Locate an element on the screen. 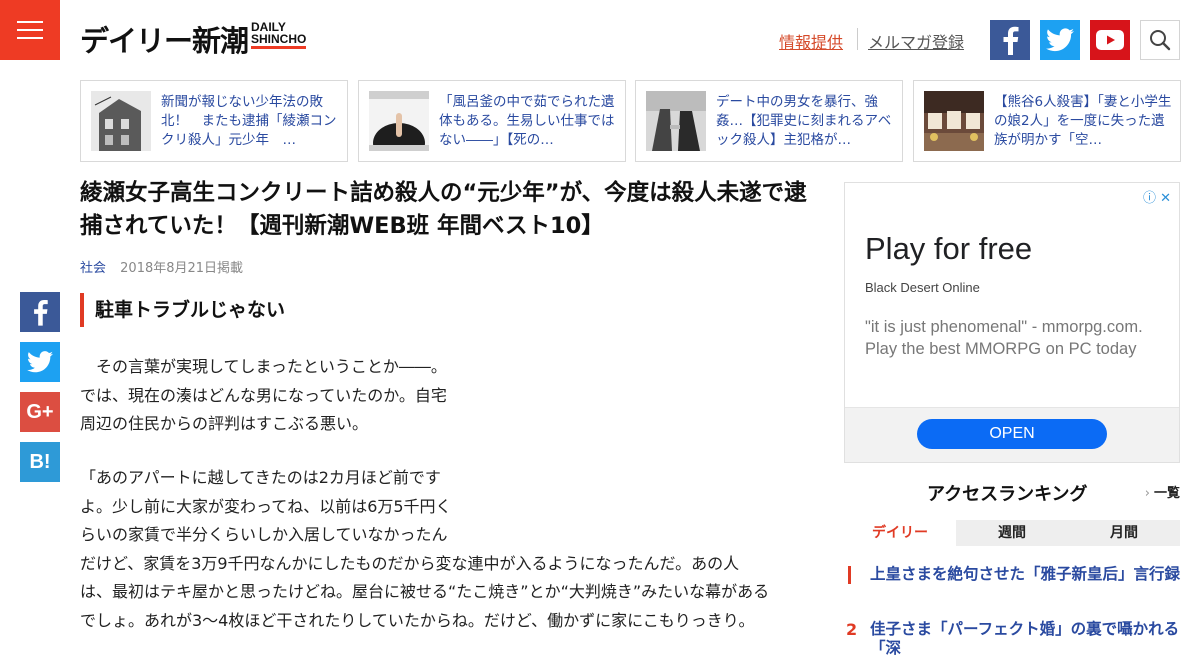  header-twitter-button is located at coordinates (1060, 40).